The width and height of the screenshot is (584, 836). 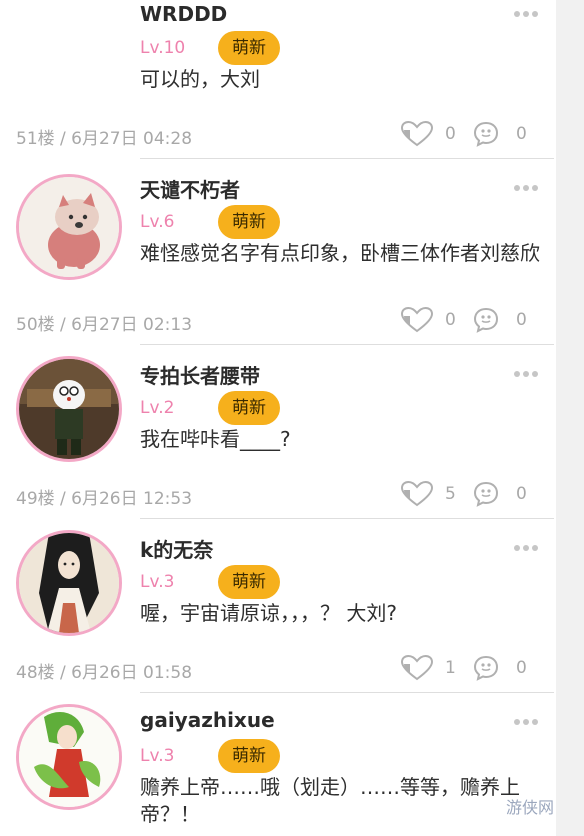 I want to click on user-level: Lv.2, so click(x=157, y=408).